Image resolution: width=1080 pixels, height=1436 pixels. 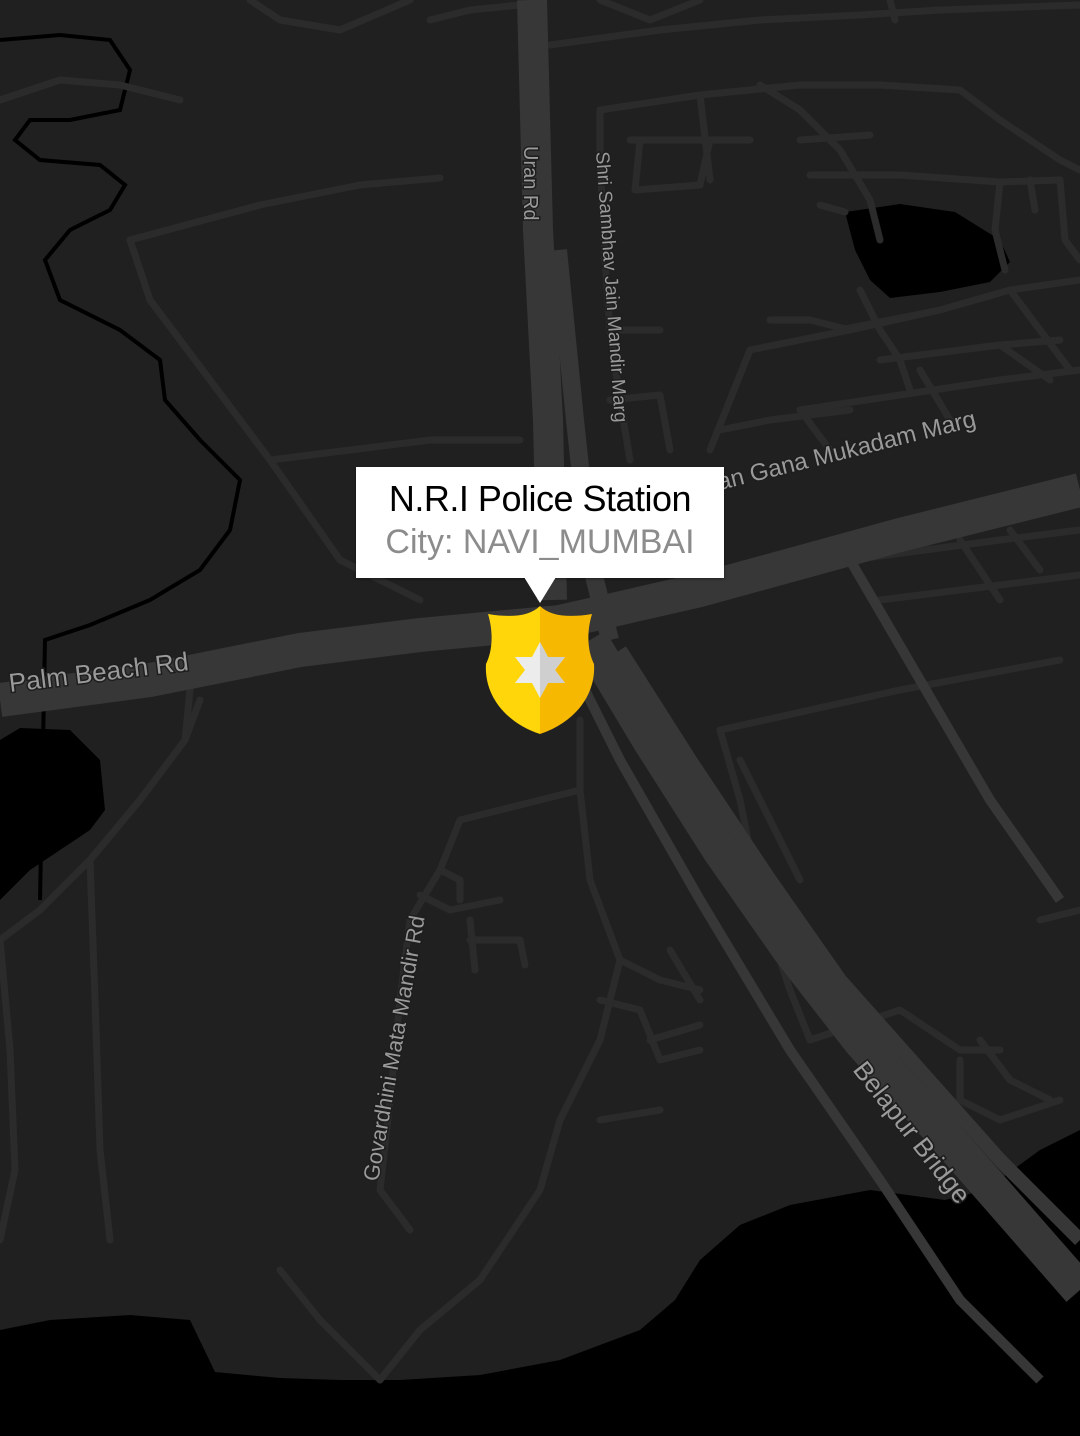 I want to click on info-window: N.R.I Police Station City: NAVI_MUMBAI, so click(x=540, y=522).